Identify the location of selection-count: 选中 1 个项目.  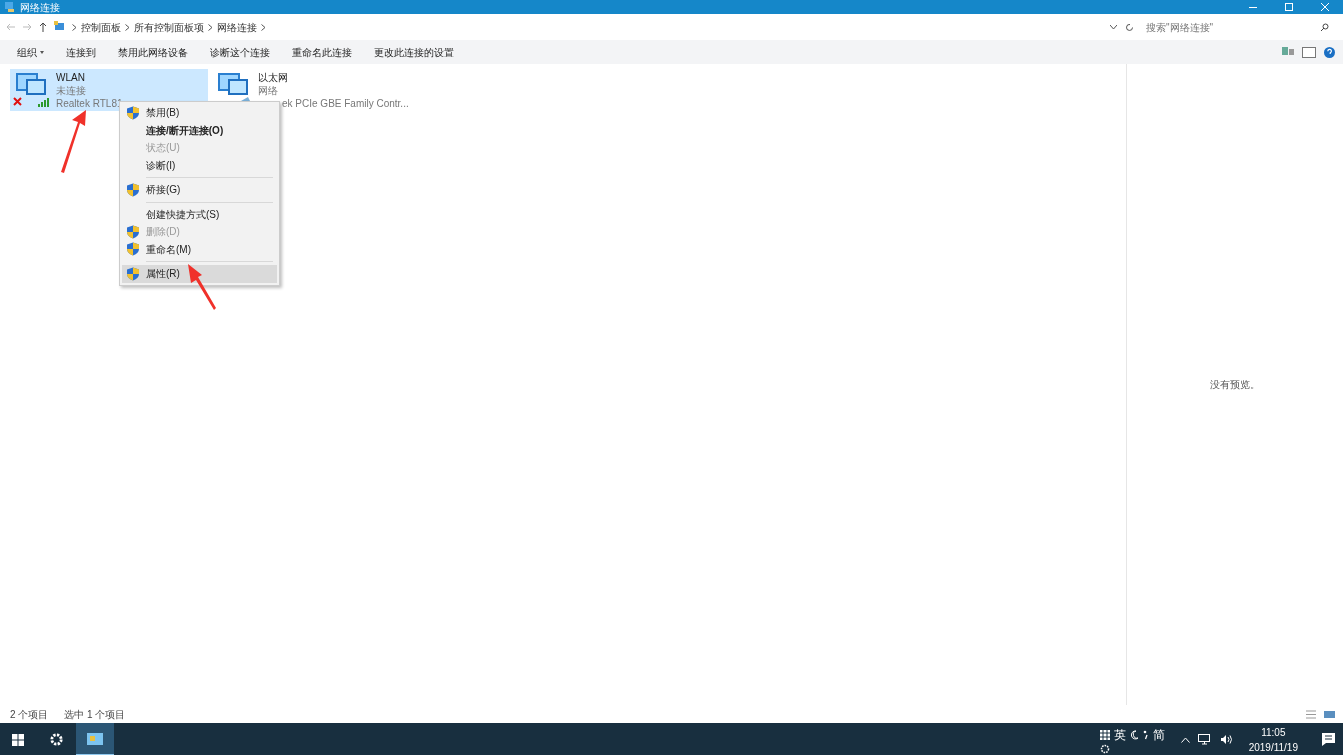
(95, 714).